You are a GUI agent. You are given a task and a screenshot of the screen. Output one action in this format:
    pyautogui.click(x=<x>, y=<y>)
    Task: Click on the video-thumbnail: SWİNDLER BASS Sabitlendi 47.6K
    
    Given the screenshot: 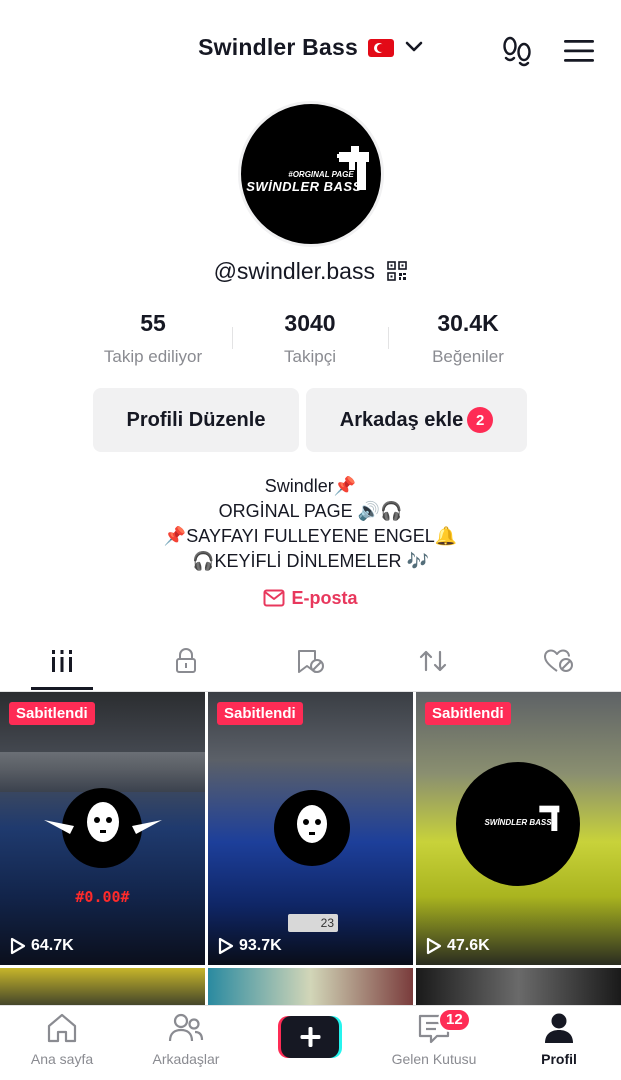 What is the action you would take?
    pyautogui.click(x=518, y=828)
    